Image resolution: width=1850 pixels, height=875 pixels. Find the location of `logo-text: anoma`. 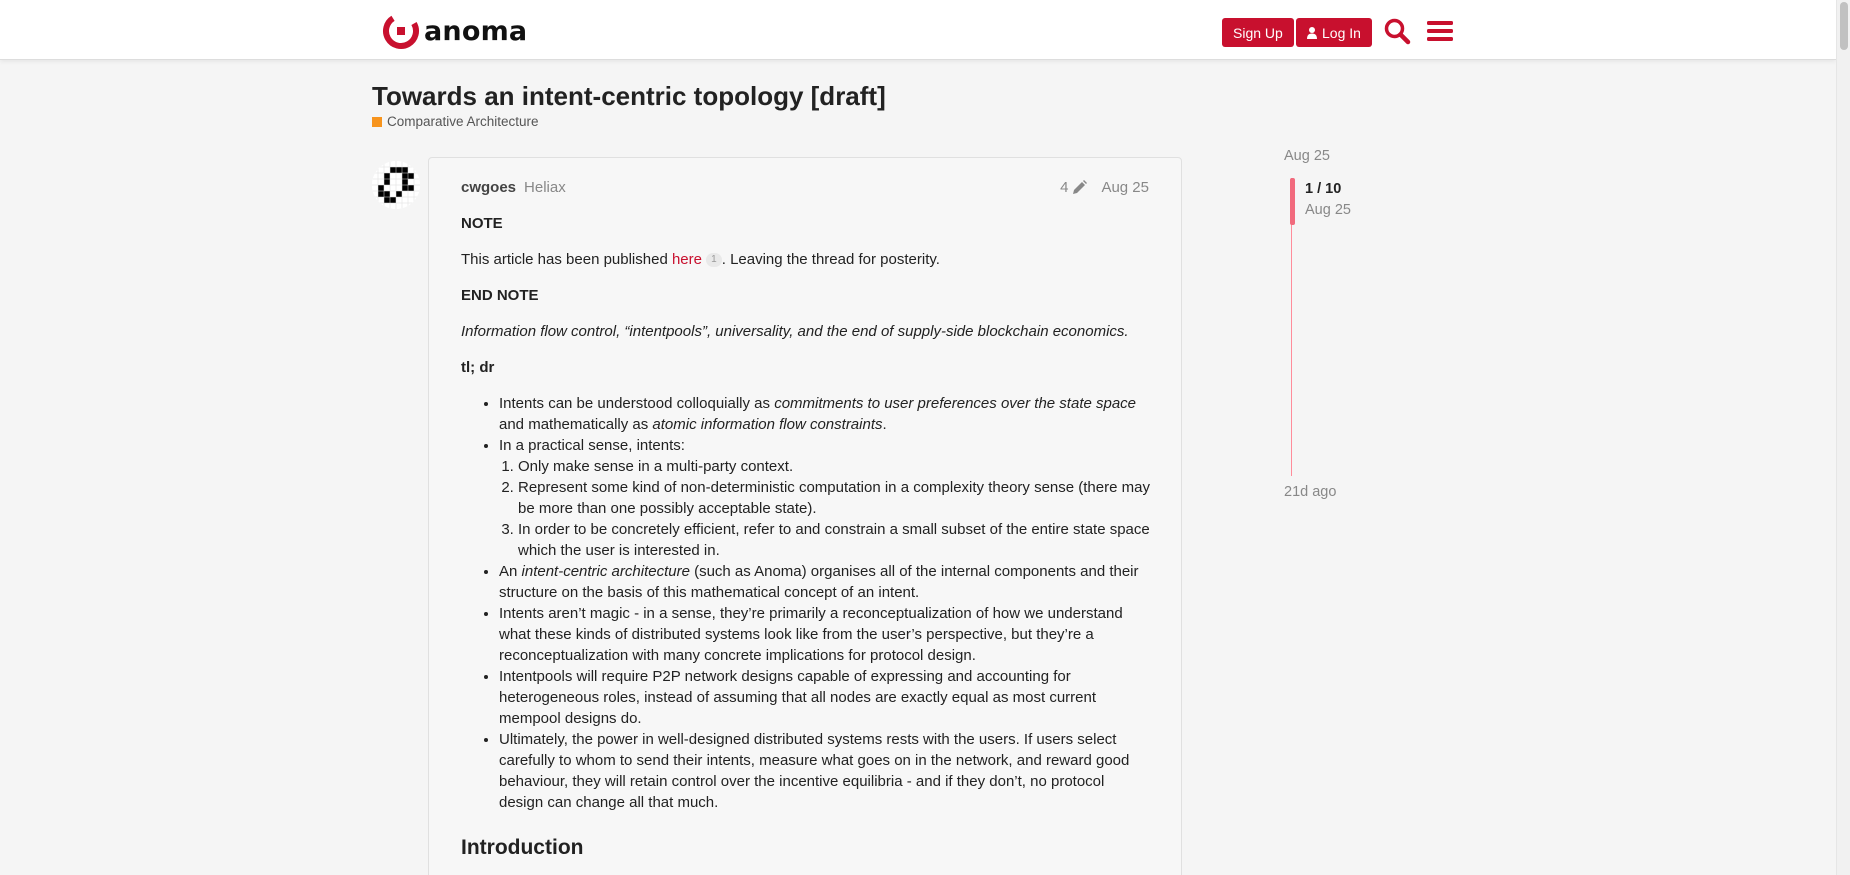

logo-text: anoma is located at coordinates (476, 31).